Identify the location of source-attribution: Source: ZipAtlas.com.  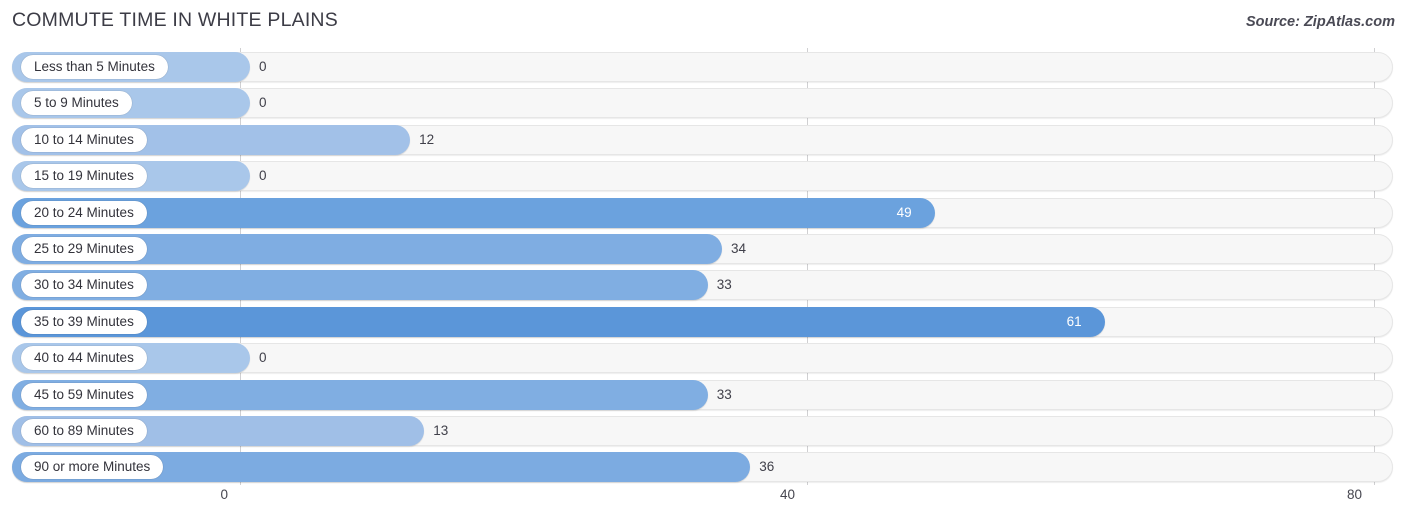
(1320, 22).